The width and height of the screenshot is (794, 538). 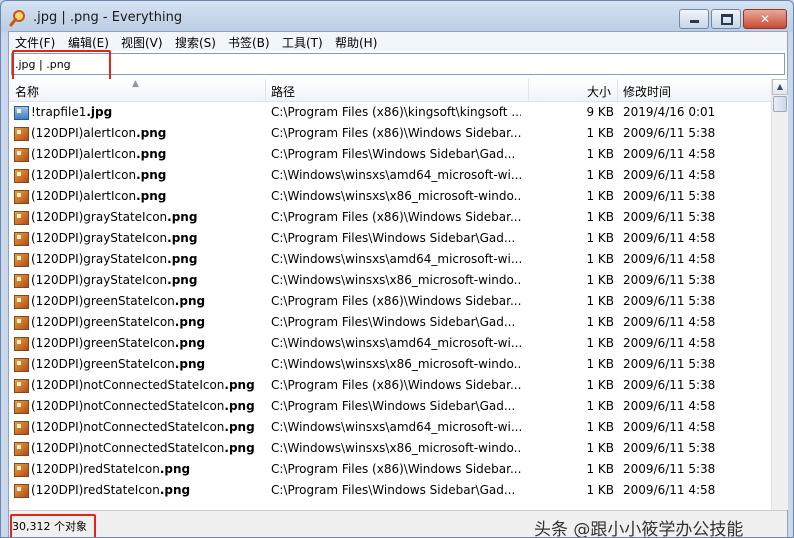 I want to click on file-basename: (120DPI)grayStateIcon, so click(x=99, y=217).